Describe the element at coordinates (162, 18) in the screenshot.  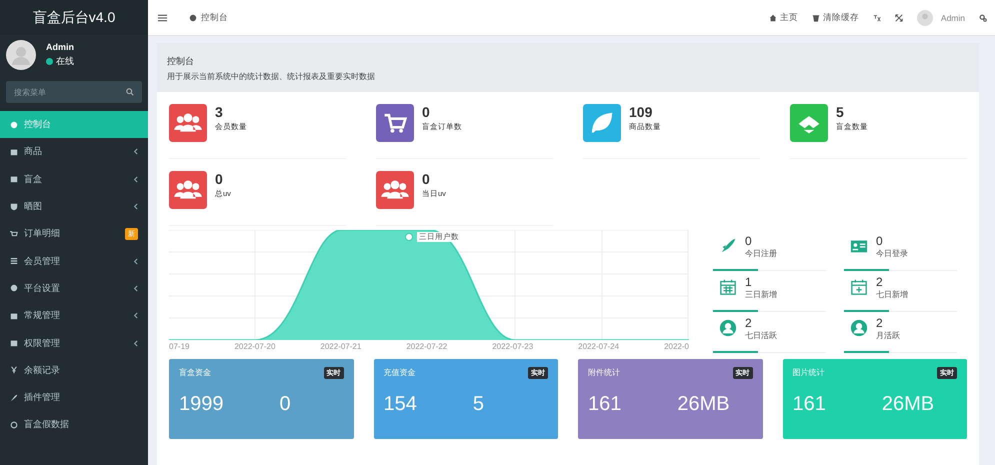
I see `menu-icon` at that location.